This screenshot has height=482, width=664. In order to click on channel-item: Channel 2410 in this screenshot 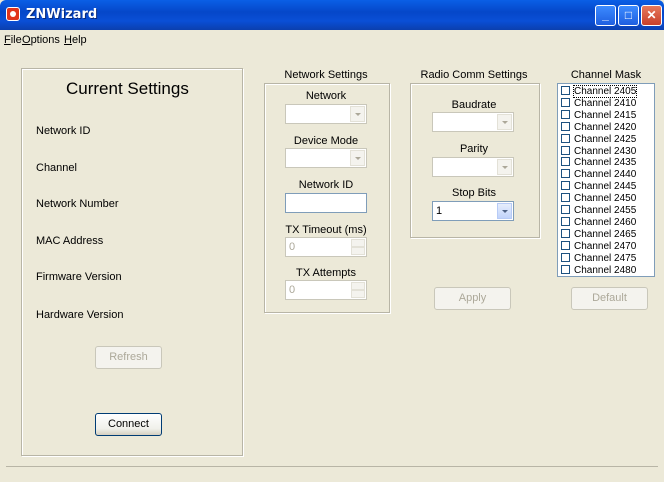, I will do `click(599, 103)`.